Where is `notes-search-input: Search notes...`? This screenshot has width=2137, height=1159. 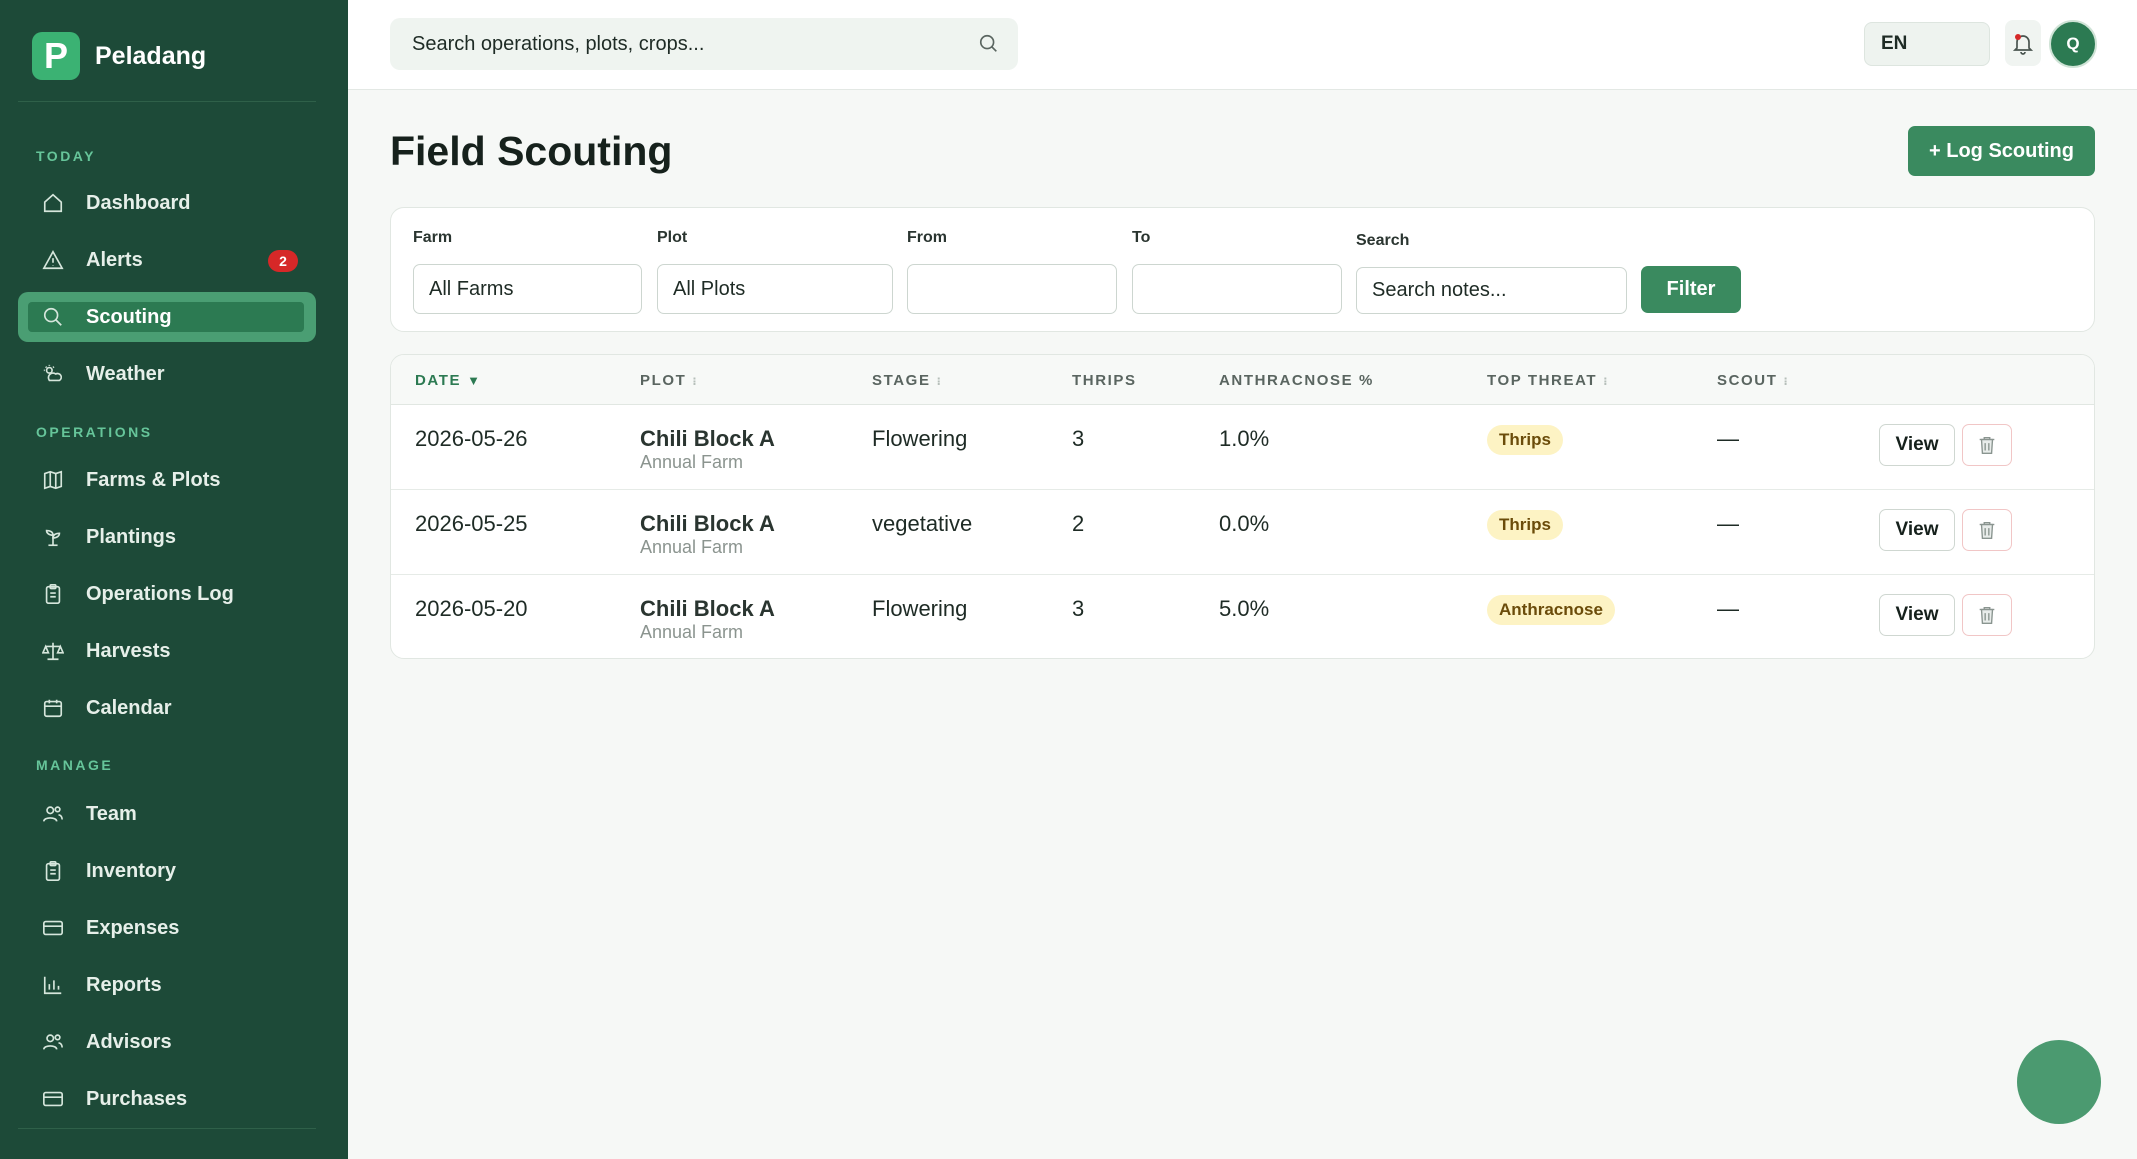
notes-search-input: Search notes... is located at coordinates (1491, 290).